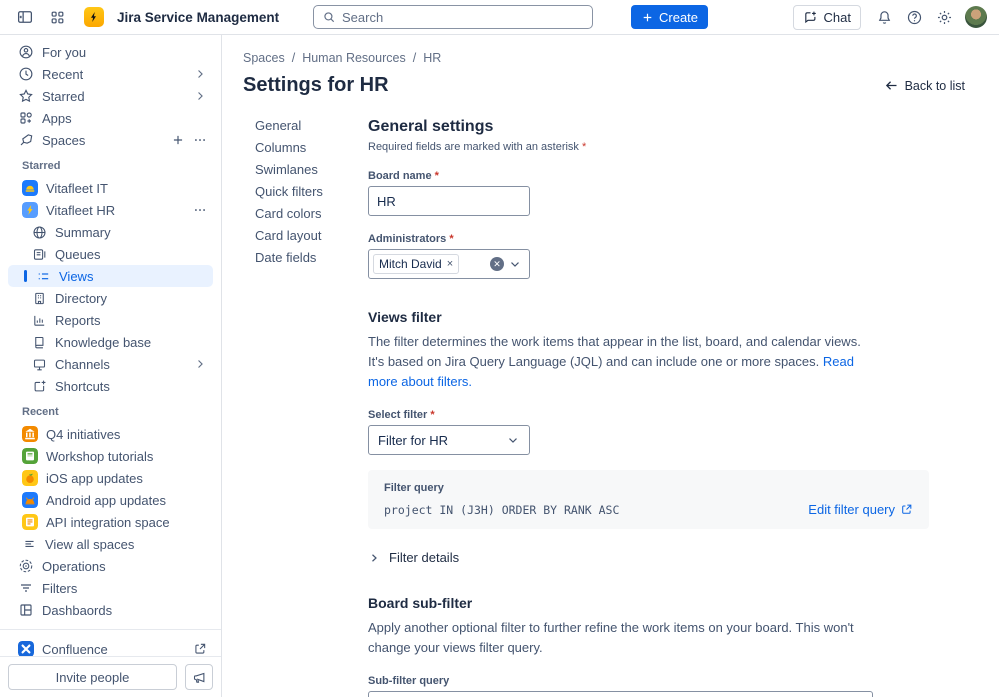 The width and height of the screenshot is (999, 697). I want to click on sidebar-space-workshop-tutorials: Workshop tutorials, so click(110, 456).